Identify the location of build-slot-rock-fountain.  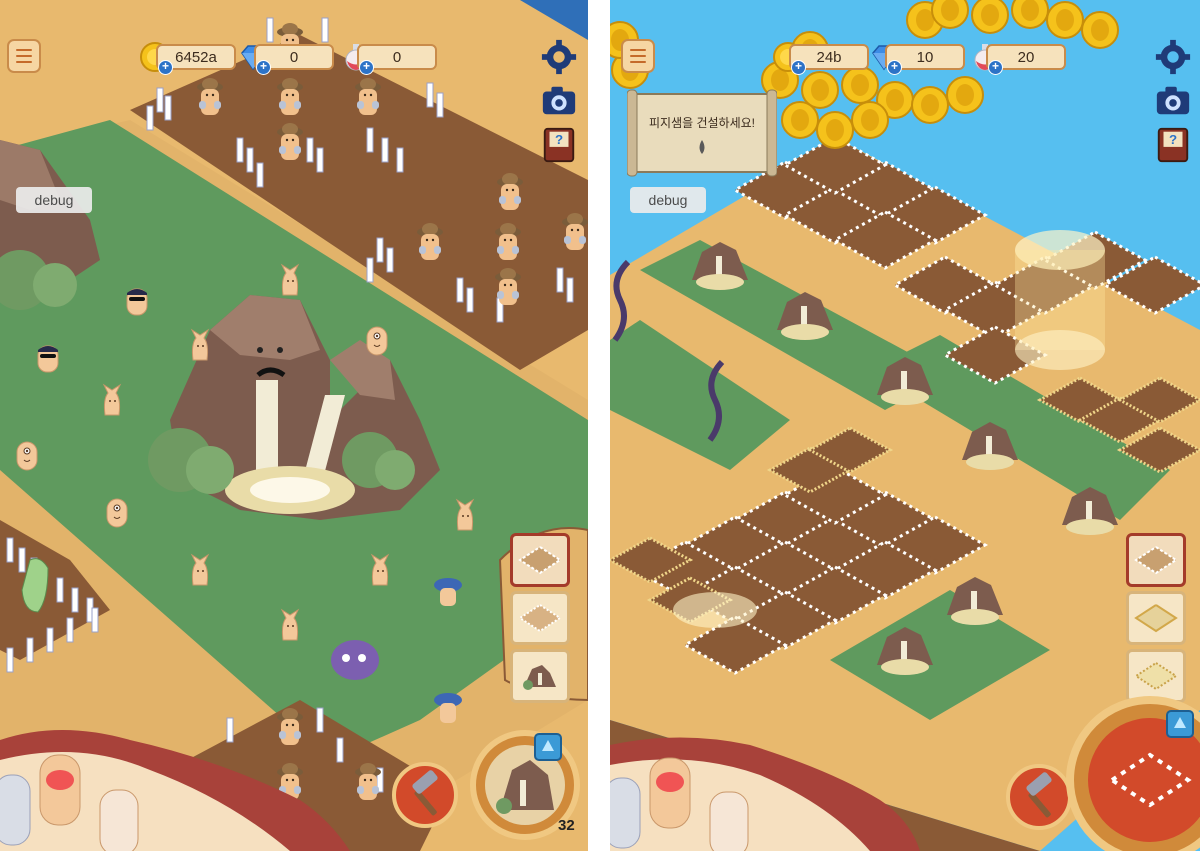
(540, 676).